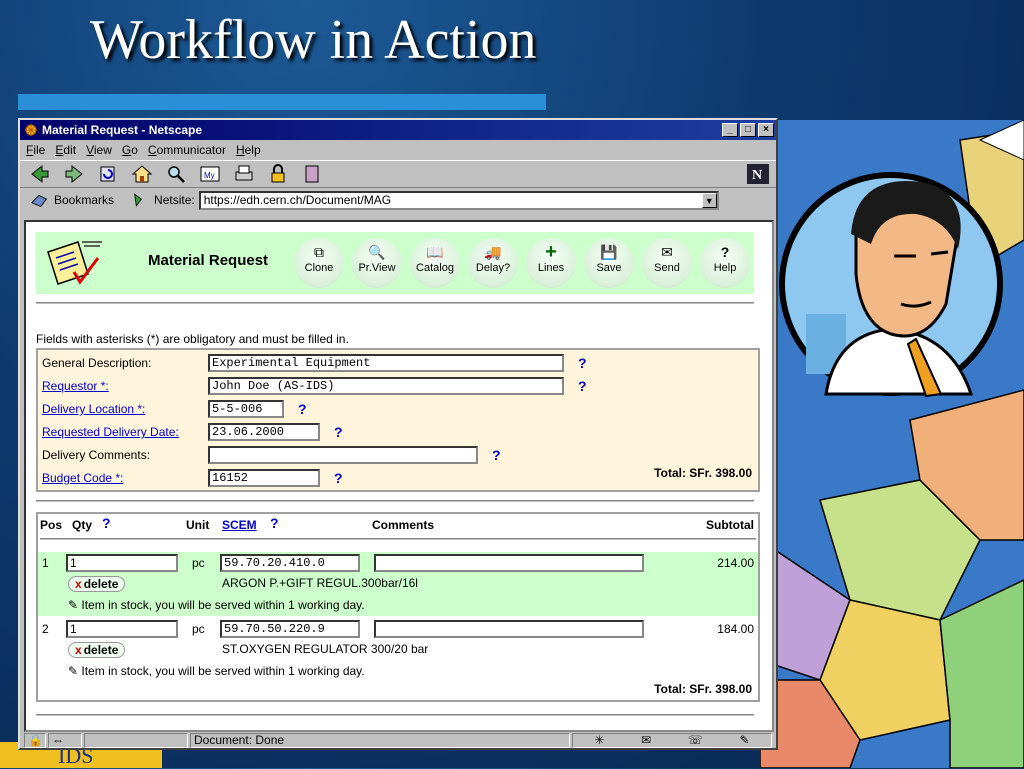 The width and height of the screenshot is (1024, 769). Describe the element at coordinates (99, 150) in the screenshot. I see `menu-view: View` at that location.